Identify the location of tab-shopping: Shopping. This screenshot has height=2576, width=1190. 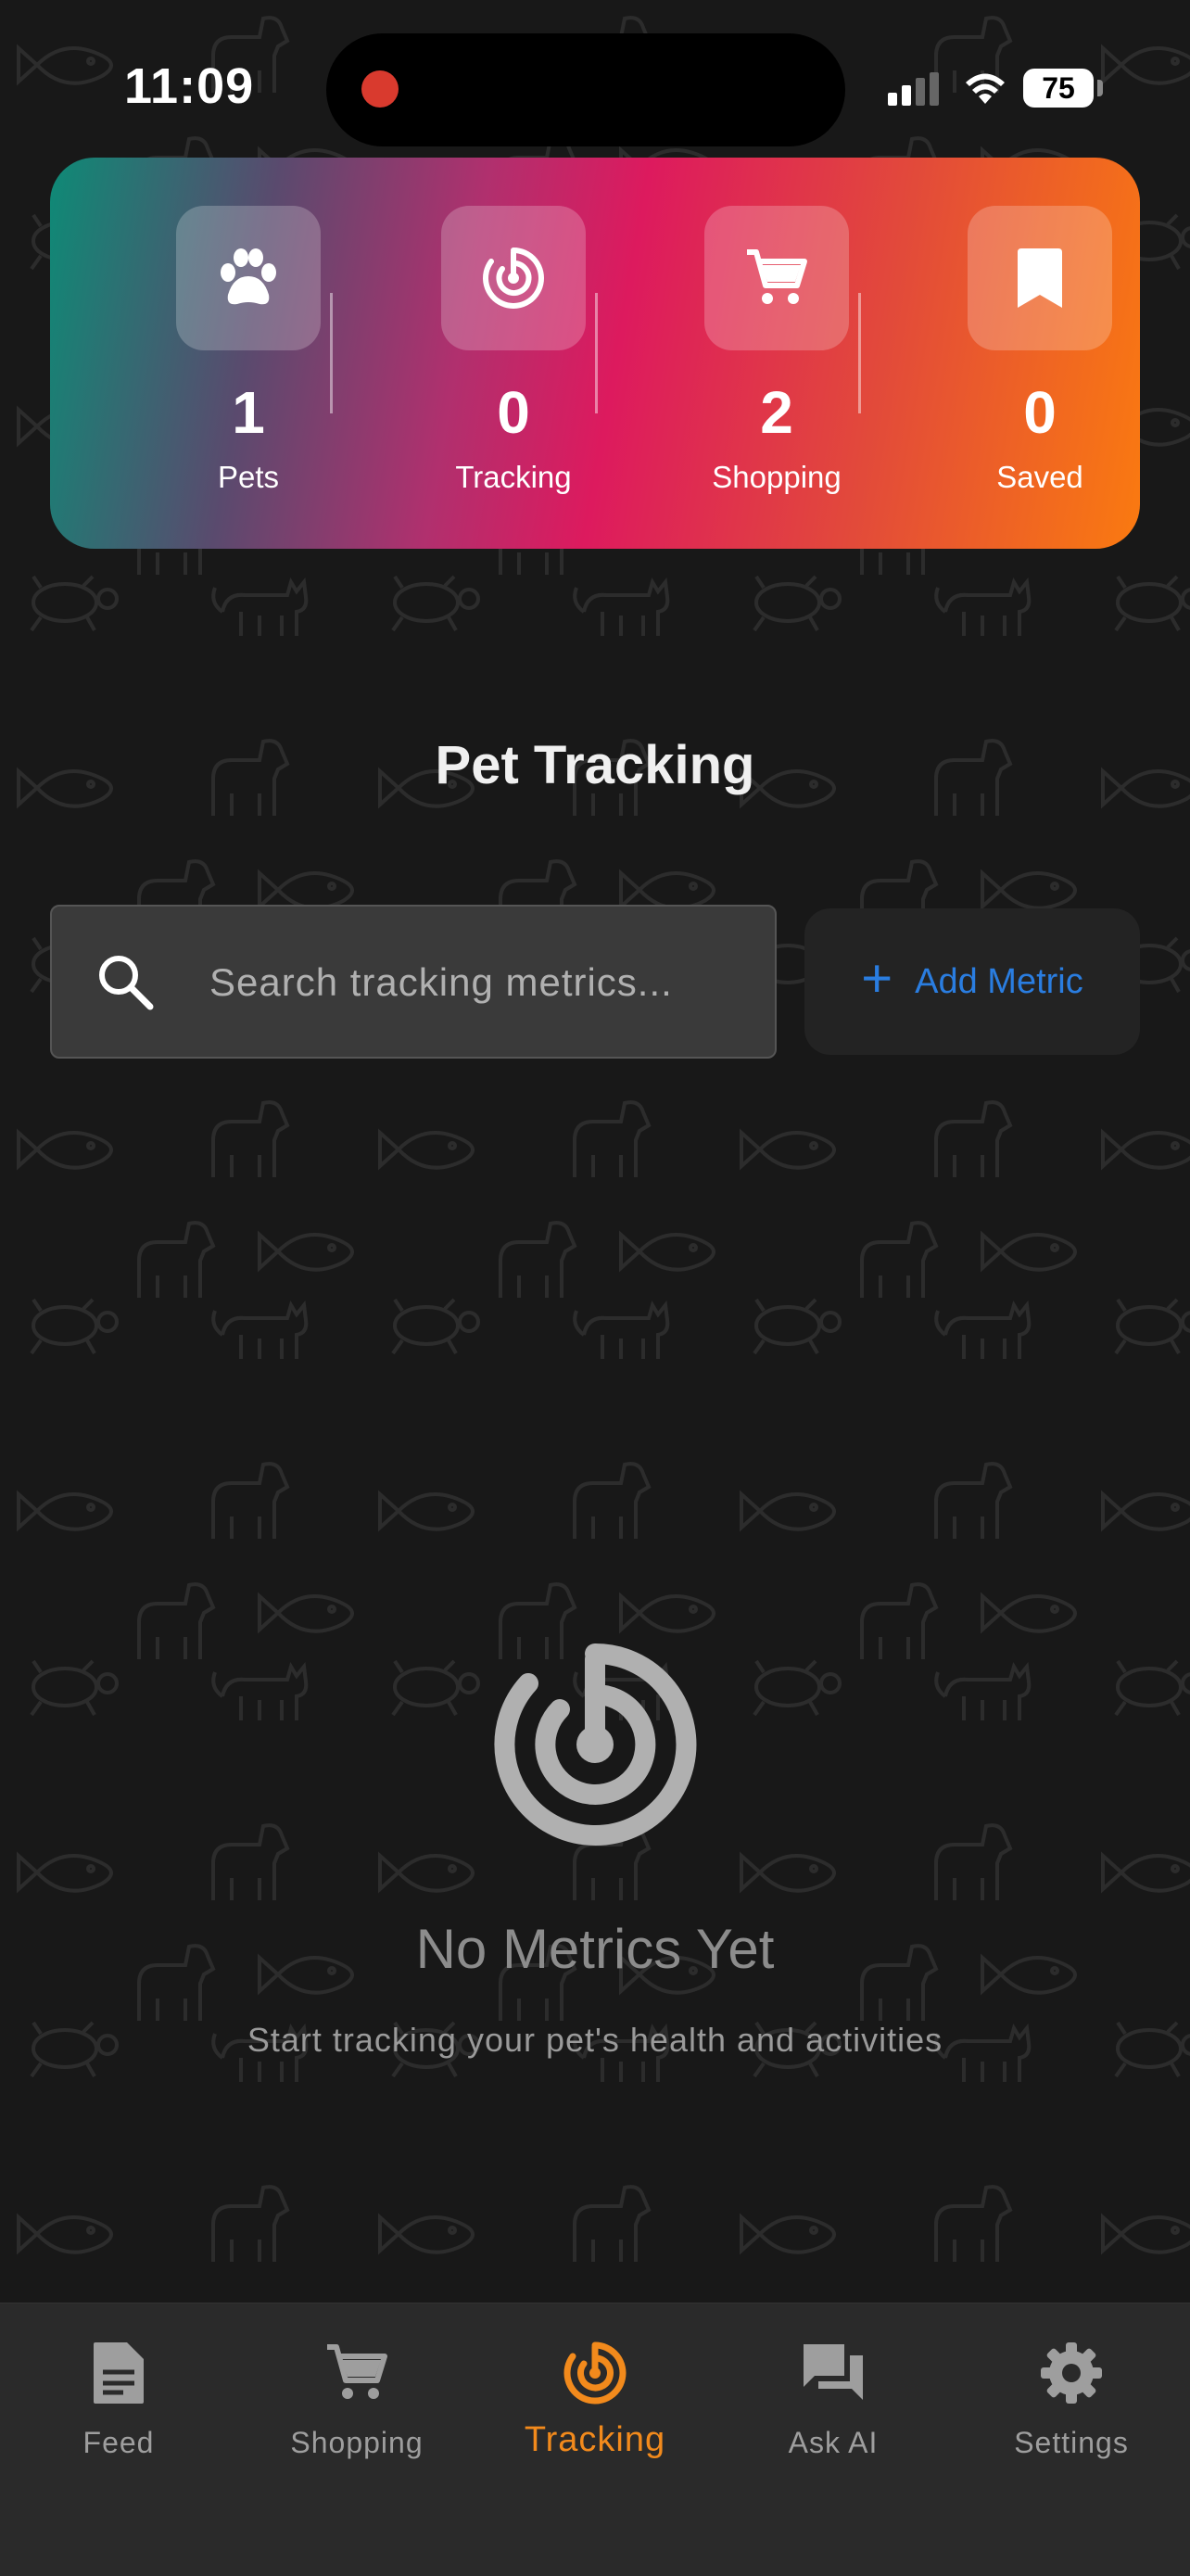
(357, 2395).